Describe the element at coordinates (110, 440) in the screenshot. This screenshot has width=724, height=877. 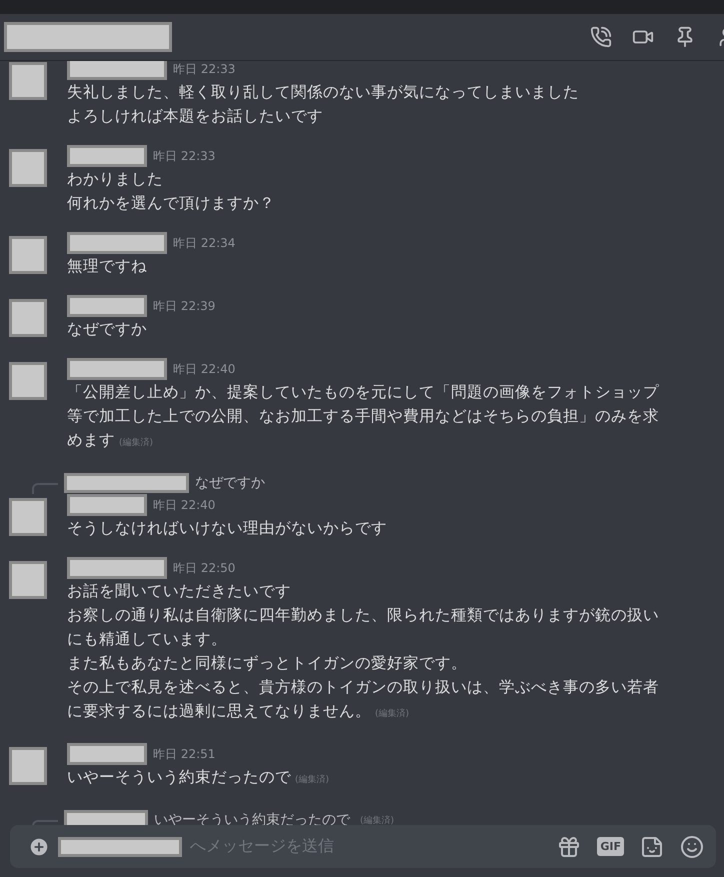
I see `message-text: めます (編集済)` at that location.